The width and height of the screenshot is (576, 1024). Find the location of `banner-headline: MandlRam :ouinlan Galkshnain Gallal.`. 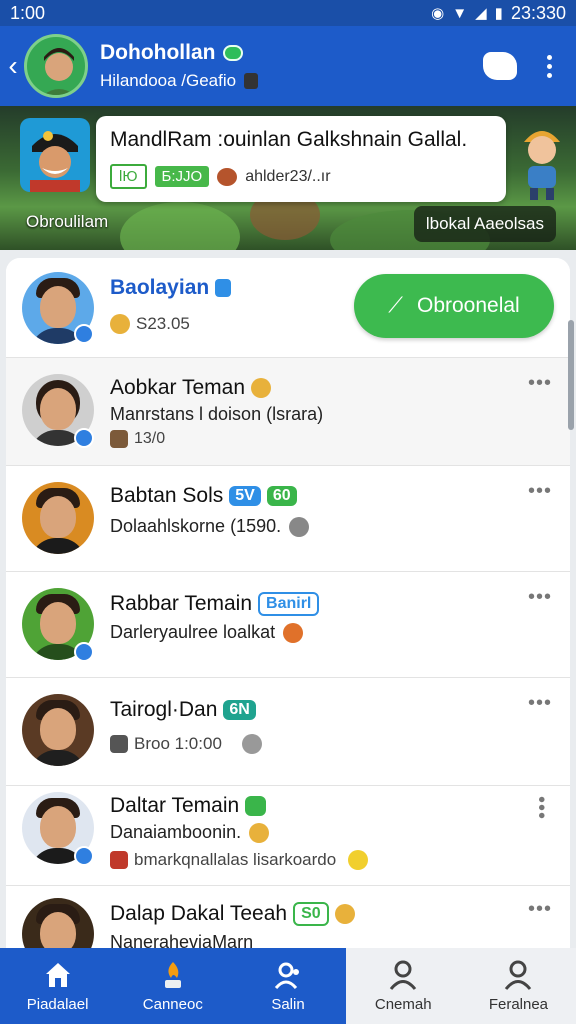

banner-headline: MandlRam :ouinlan Galkshnain Gallal. is located at coordinates (289, 139).